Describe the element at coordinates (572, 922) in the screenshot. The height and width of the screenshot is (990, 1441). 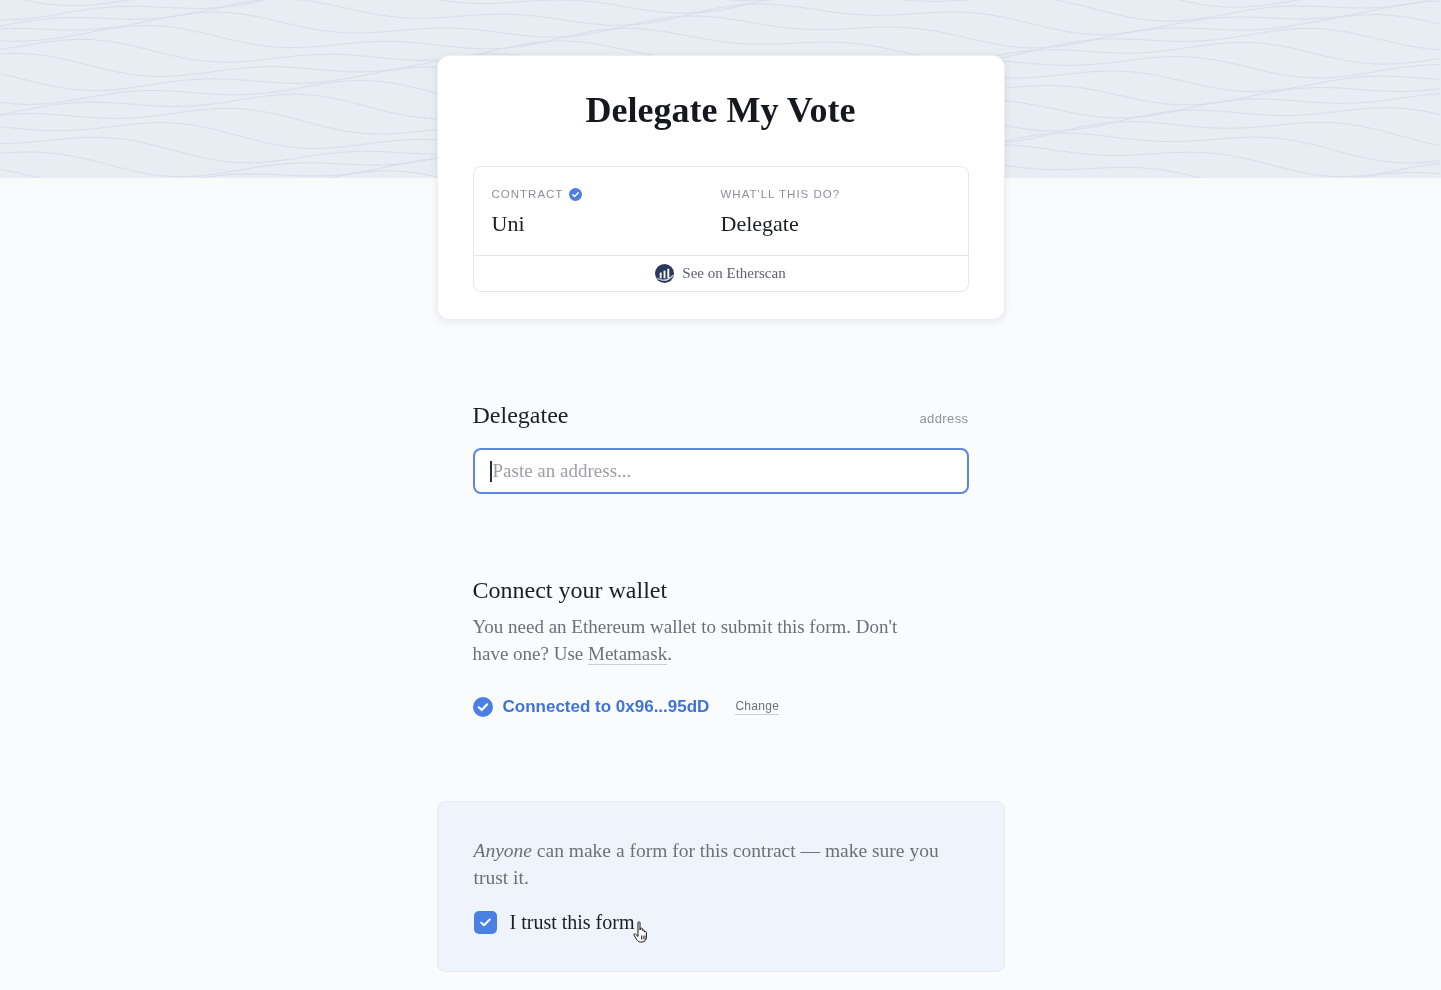
I see `checkbox-label: I trust this form` at that location.